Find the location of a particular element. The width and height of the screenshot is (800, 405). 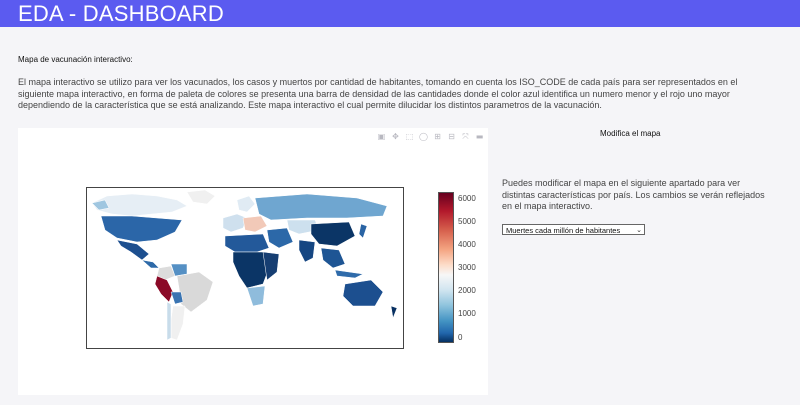

chevron-down-icon: ⌄ is located at coordinates (639, 230).